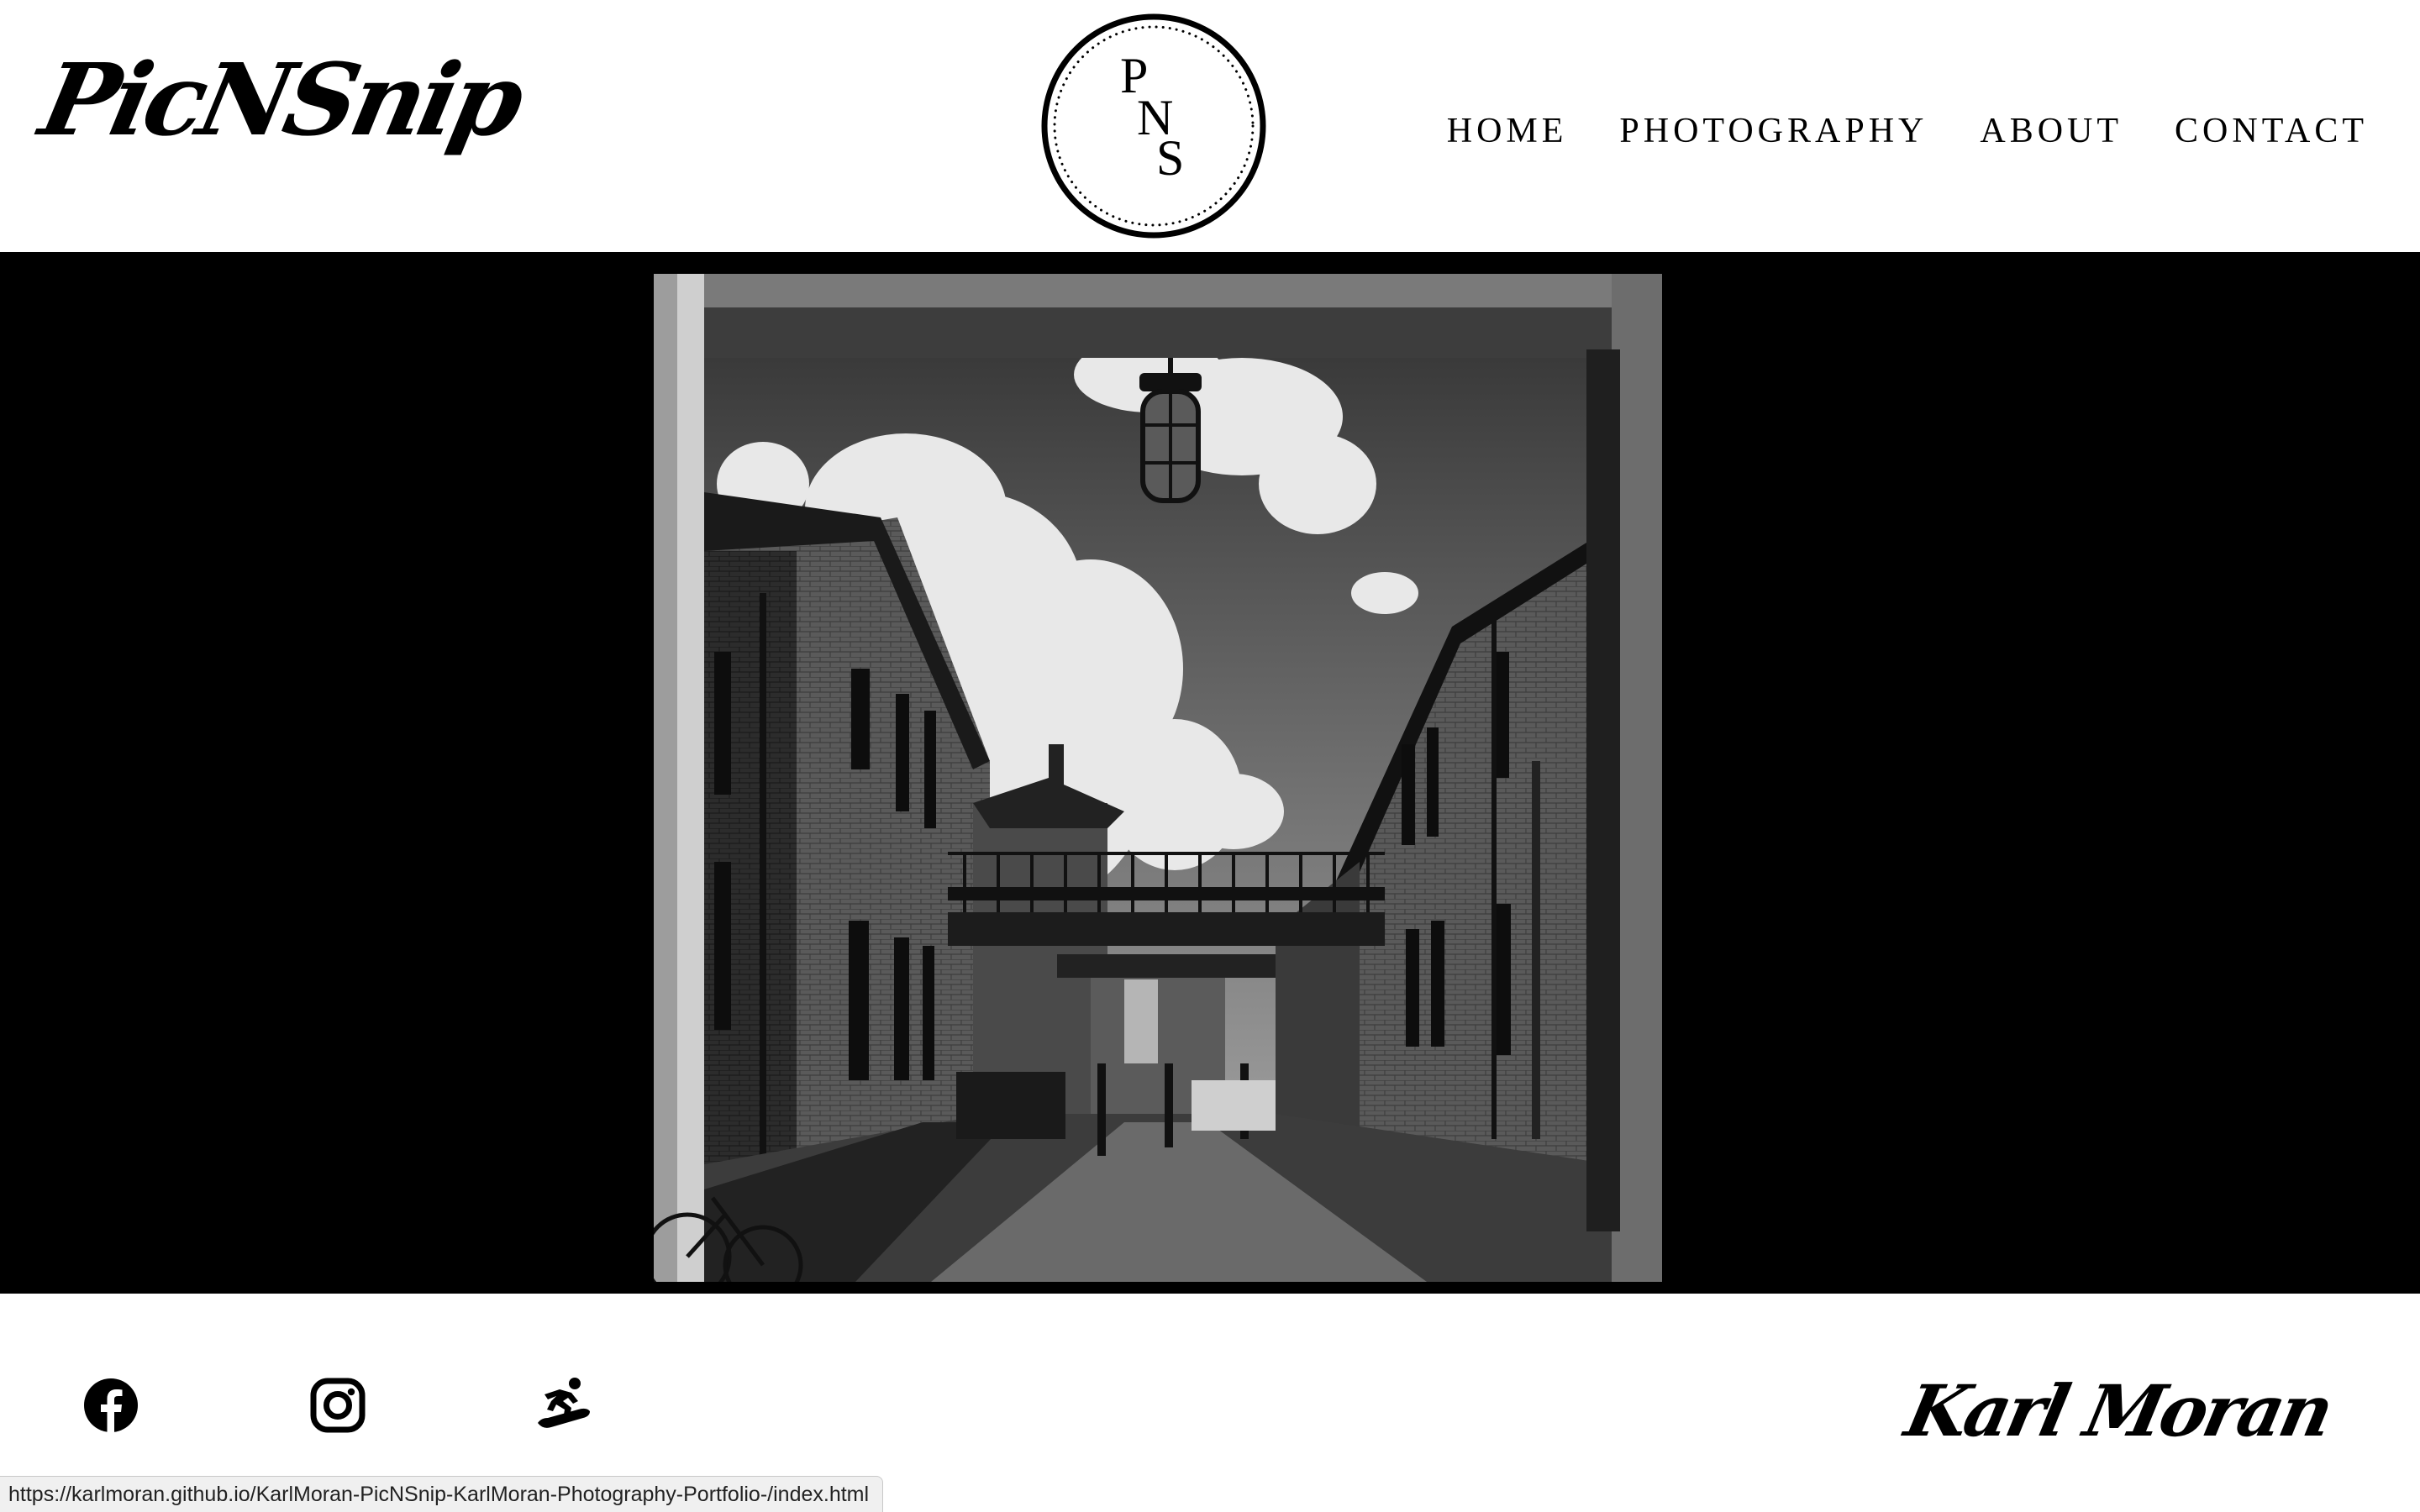  I want to click on nav-photography: PHOTOGRAPHY, so click(1773, 131).